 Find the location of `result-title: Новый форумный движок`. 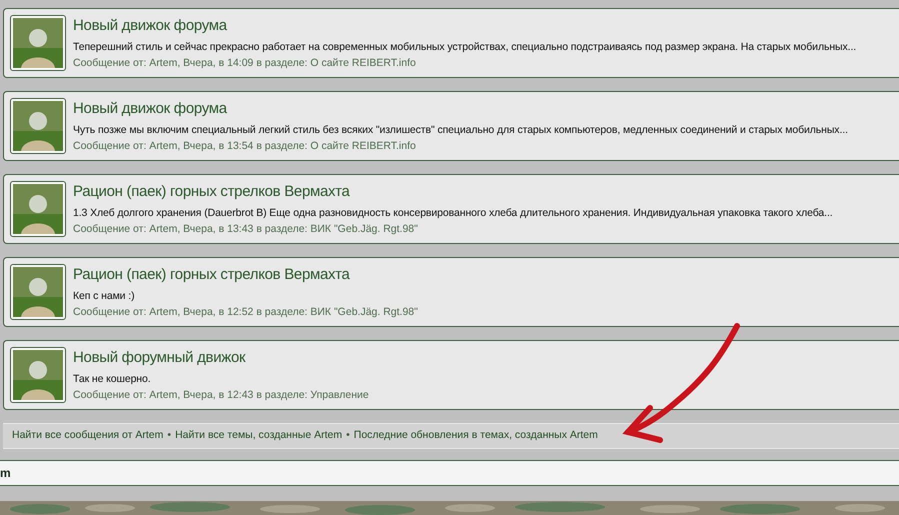

result-title: Новый форумный движок is located at coordinates (221, 357).